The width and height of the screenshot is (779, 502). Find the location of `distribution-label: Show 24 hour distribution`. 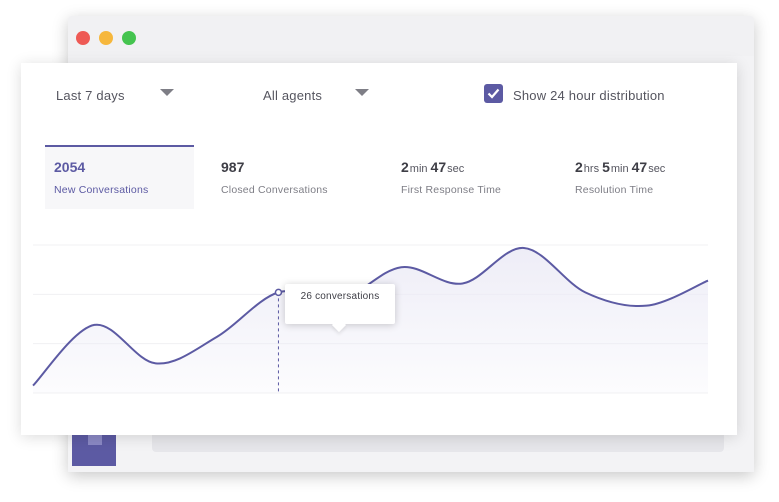

distribution-label: Show 24 hour distribution is located at coordinates (589, 95).